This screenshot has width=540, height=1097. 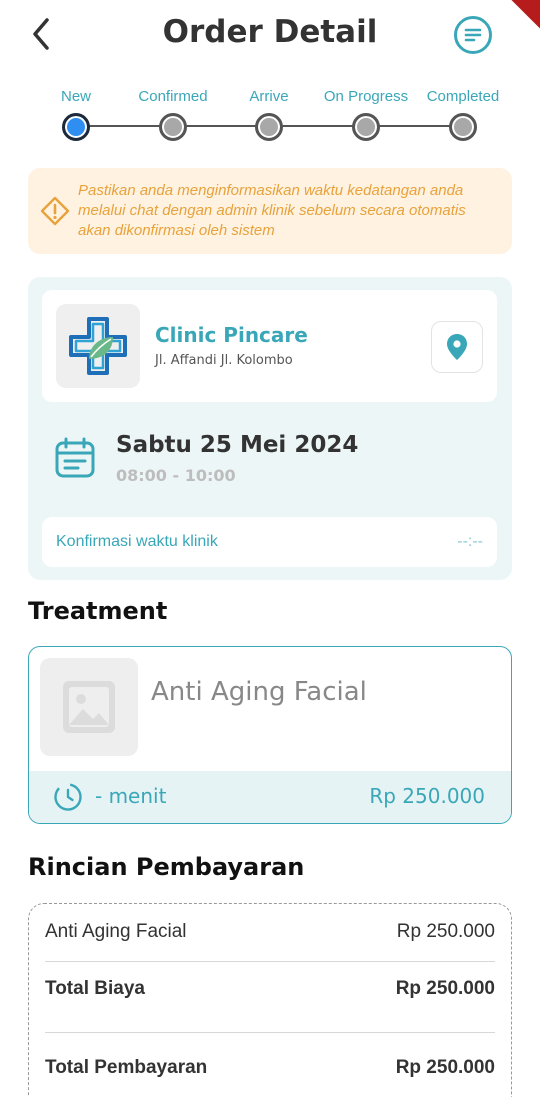 I want to click on payment-item-row: Anti Aging Facial Rp 250.000, so click(x=270, y=936).